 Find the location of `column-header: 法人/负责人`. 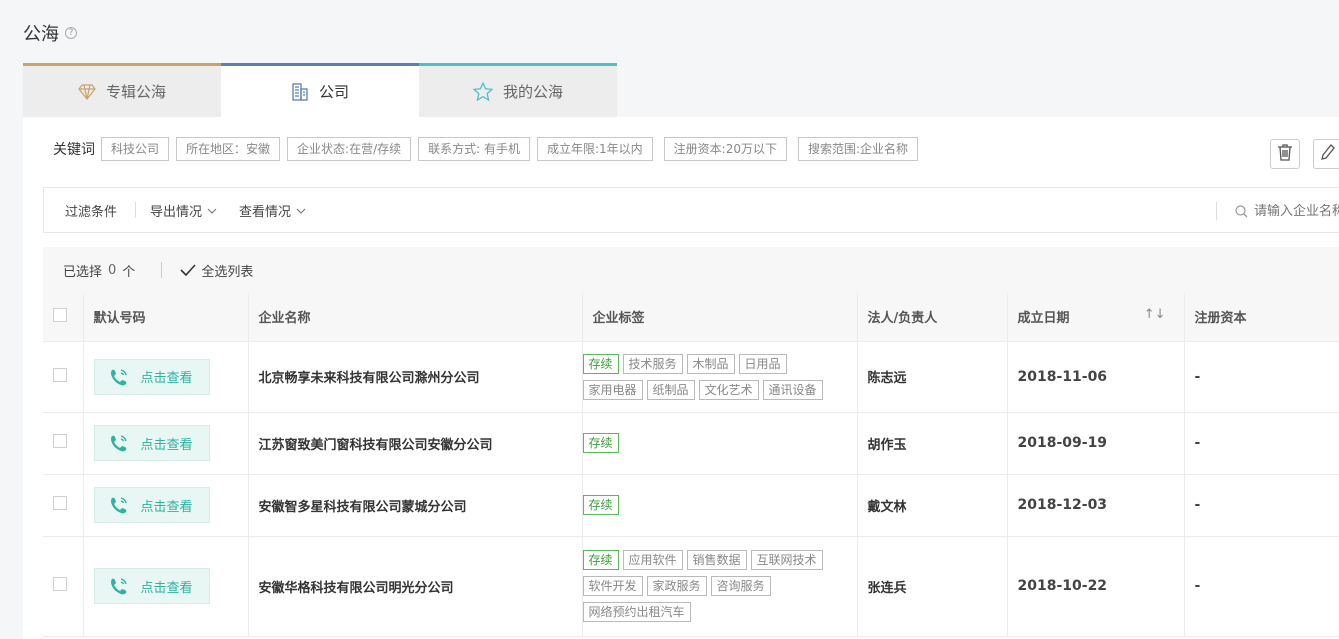

column-header: 法人/负责人 is located at coordinates (932, 317).